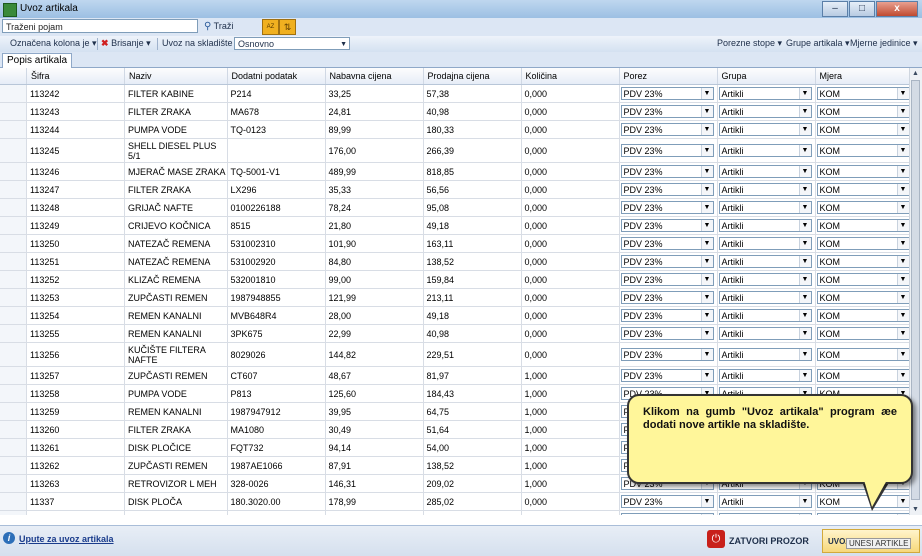 Image resolution: width=922 pixels, height=556 pixels. What do you see at coordinates (276, 465) in the screenshot?
I see `cell-dodatni-podatak: 1987AE1066` at bounding box center [276, 465].